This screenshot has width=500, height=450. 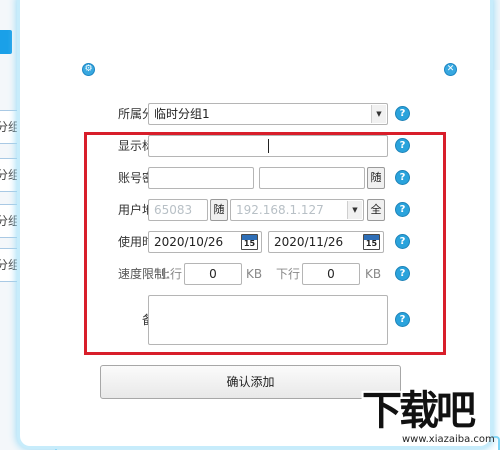 I want to click on notes-textarea, so click(x=268, y=320).